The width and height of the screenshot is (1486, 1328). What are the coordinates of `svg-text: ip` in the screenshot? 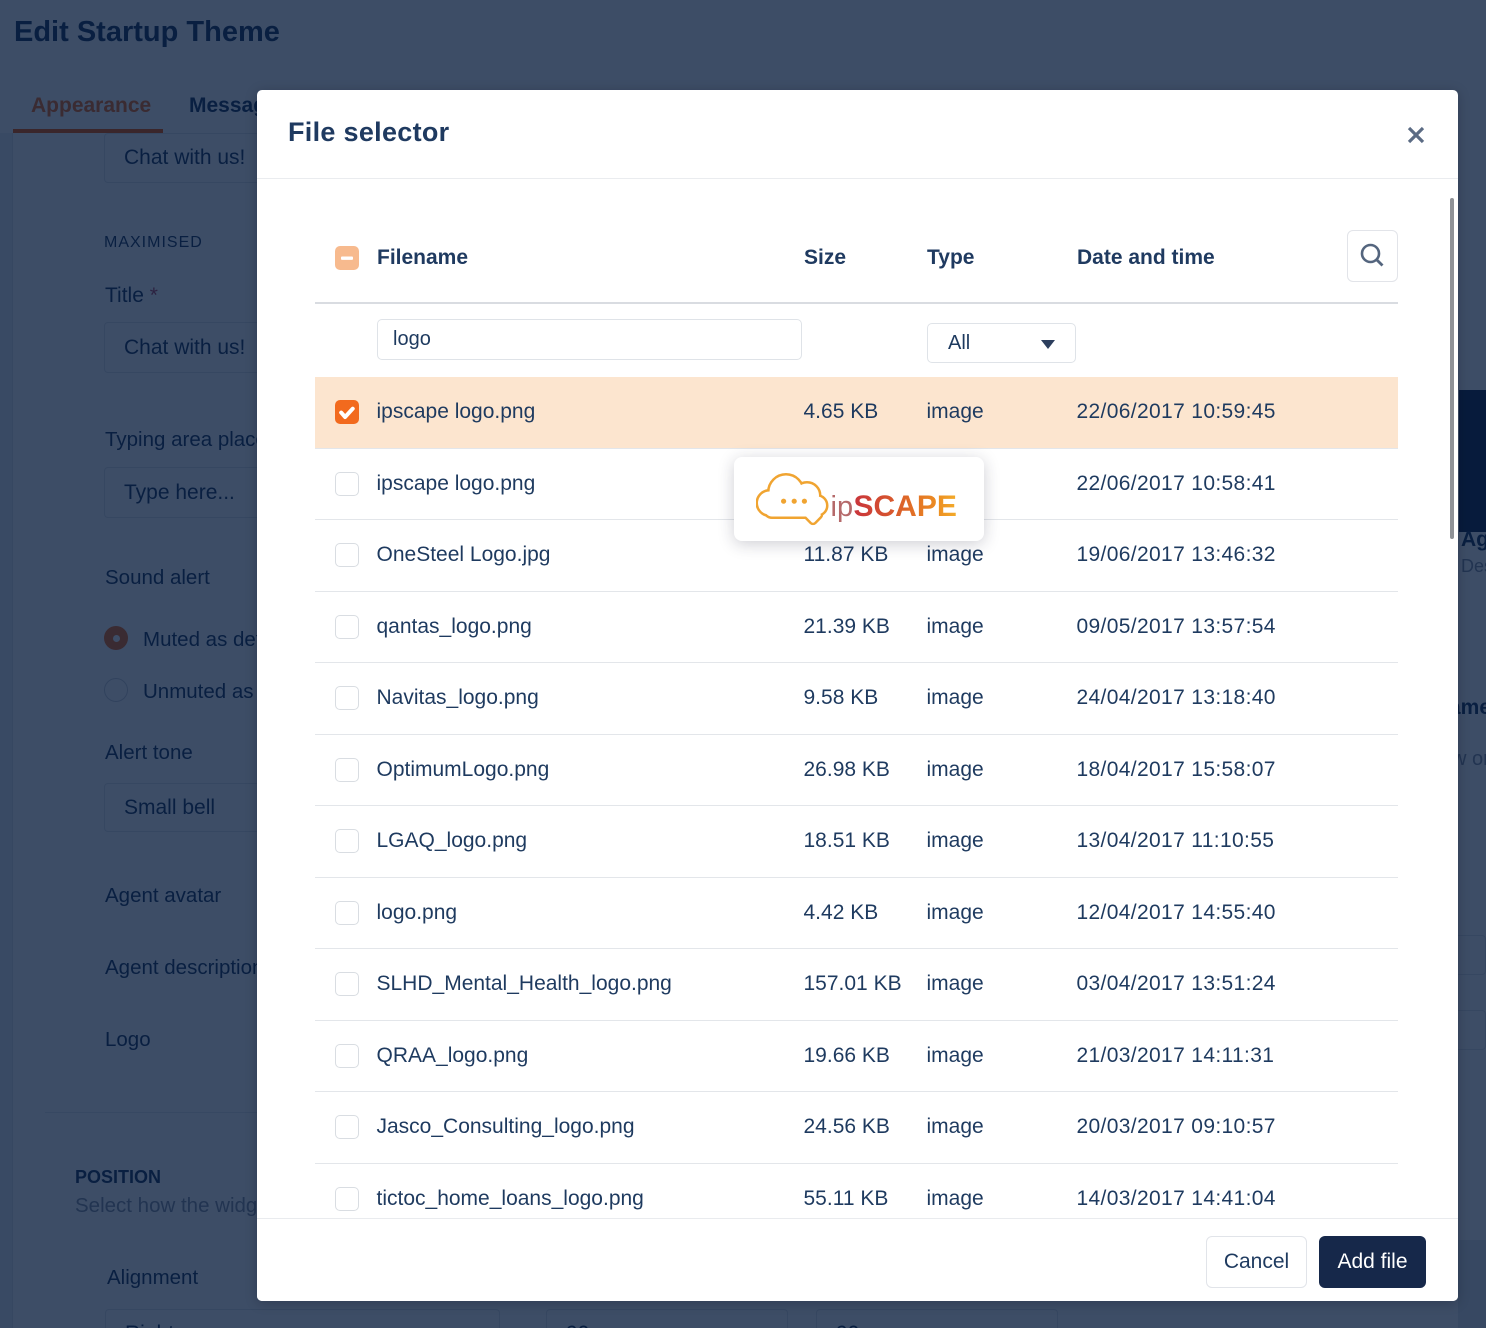 It's located at (842, 507).